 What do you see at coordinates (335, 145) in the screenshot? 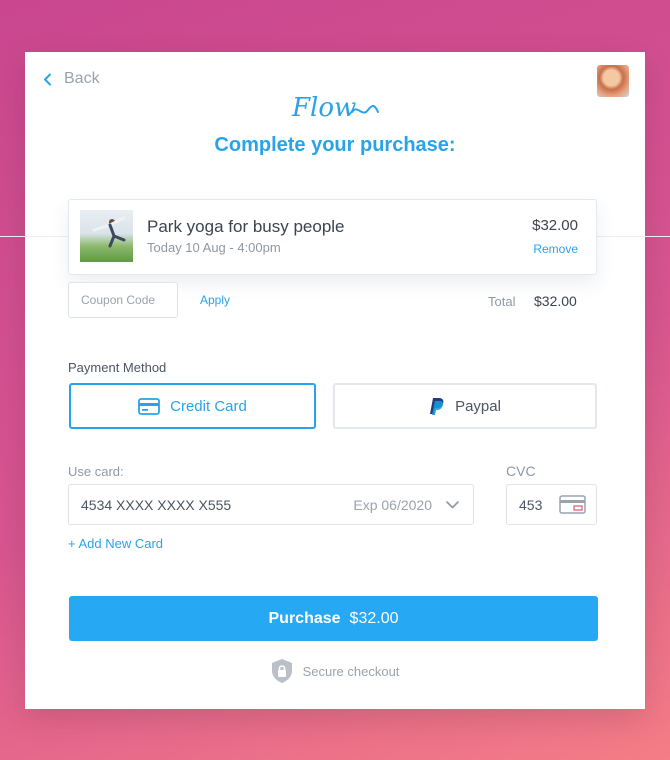
I see `page-title: Complete your purchase:` at bounding box center [335, 145].